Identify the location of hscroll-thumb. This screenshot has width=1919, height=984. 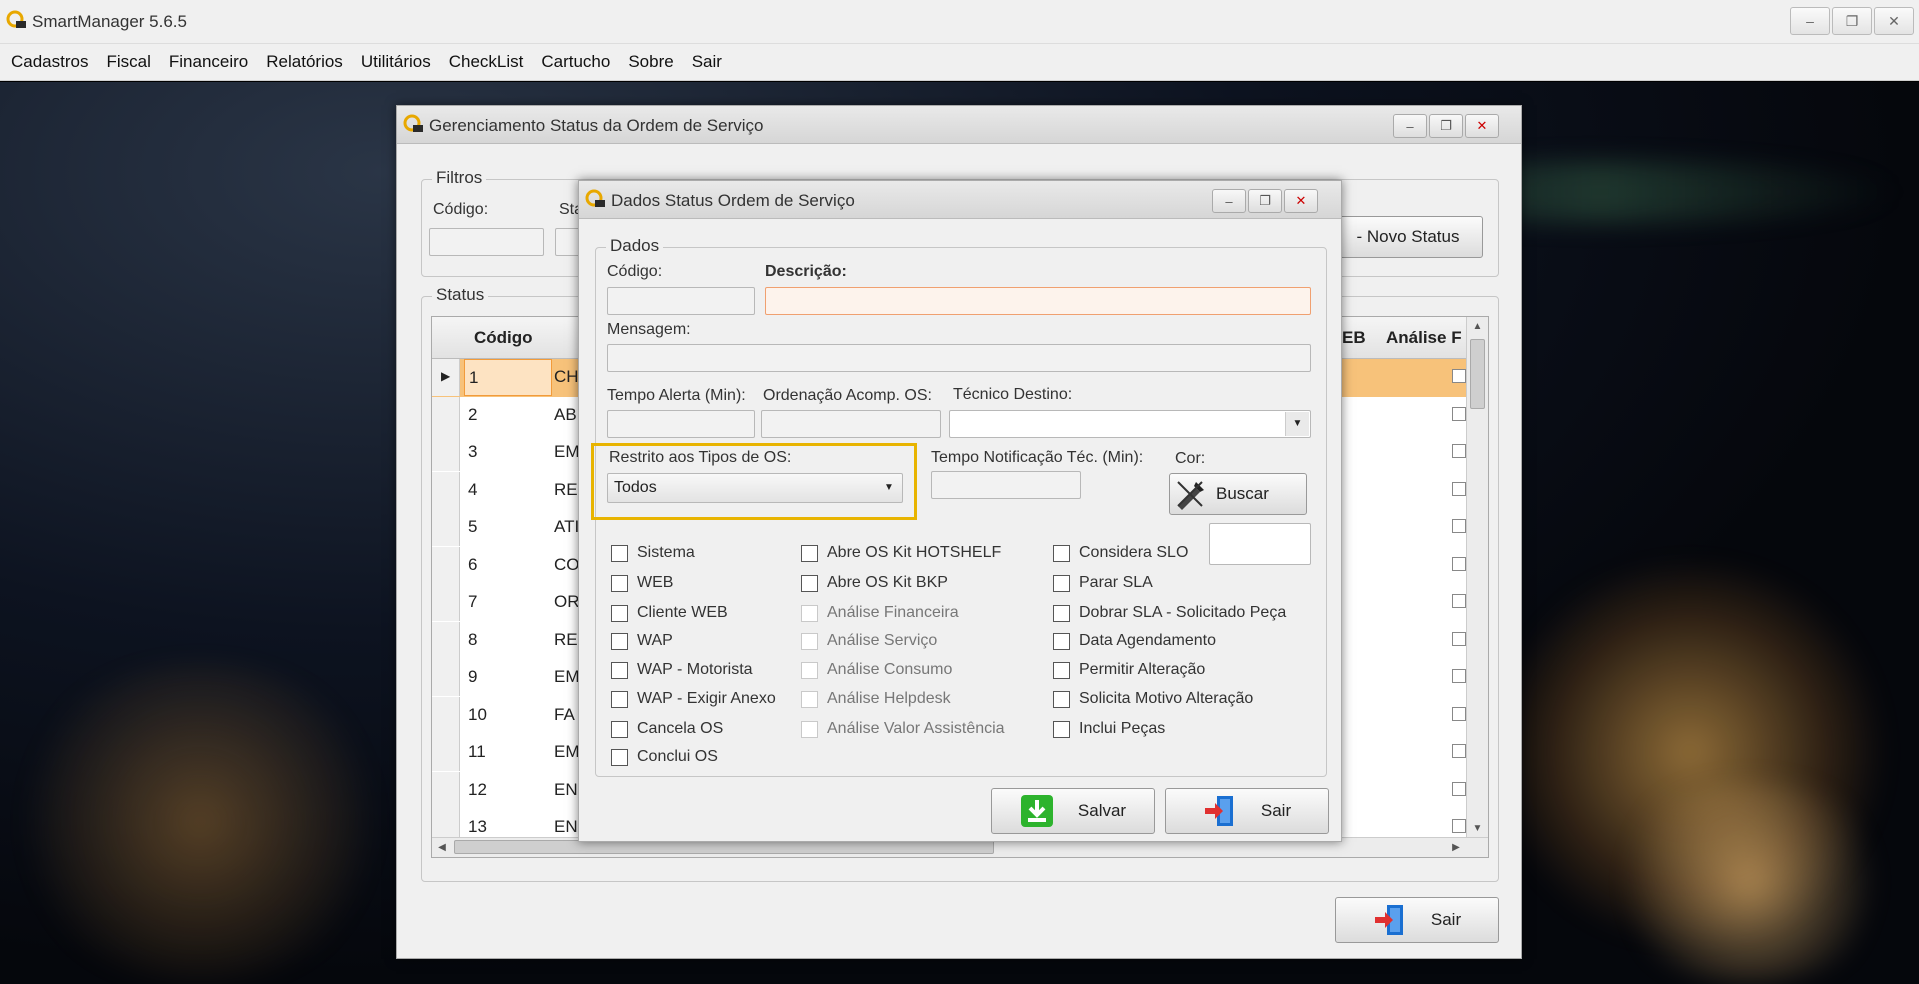
(724, 847).